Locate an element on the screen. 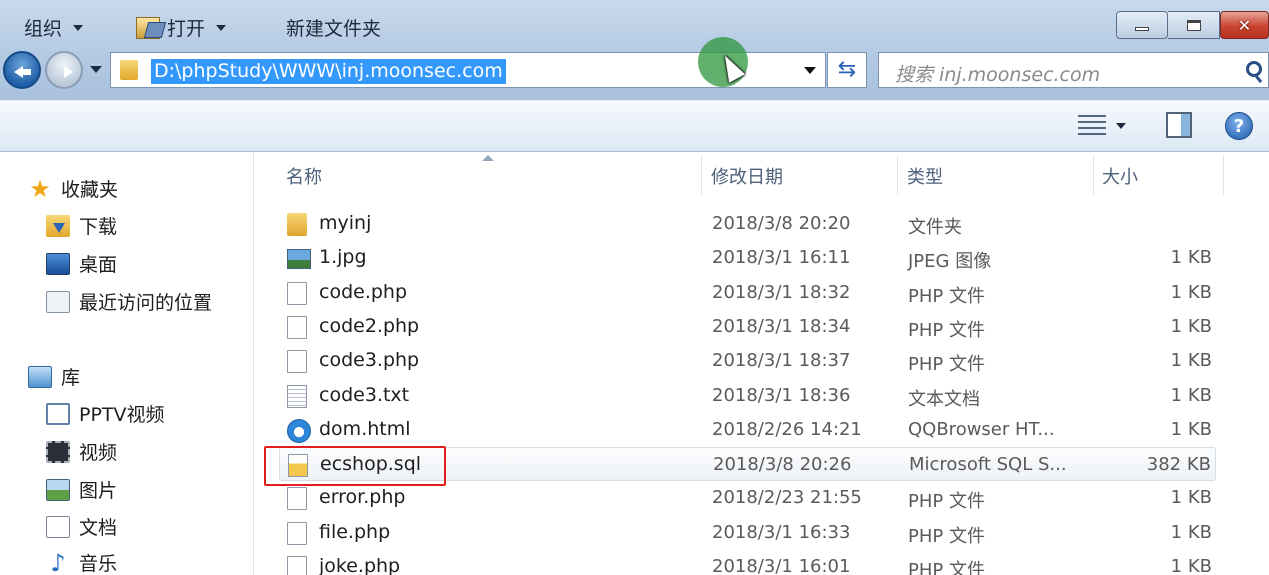  sidebar-item-label: 收藏夹 is located at coordinates (90, 190).